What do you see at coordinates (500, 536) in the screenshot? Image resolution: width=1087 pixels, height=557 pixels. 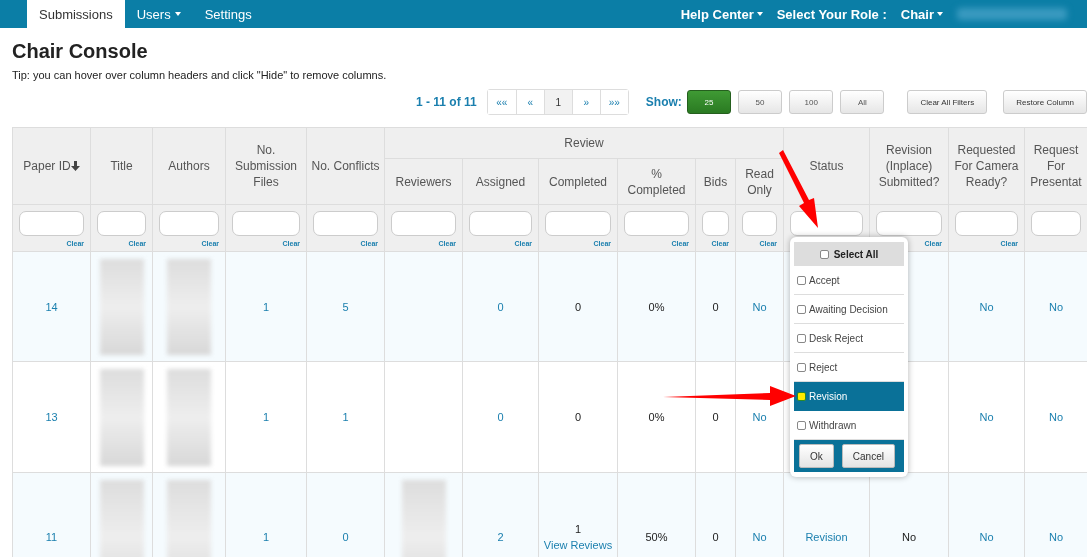 I see `table-link: 2` at bounding box center [500, 536].